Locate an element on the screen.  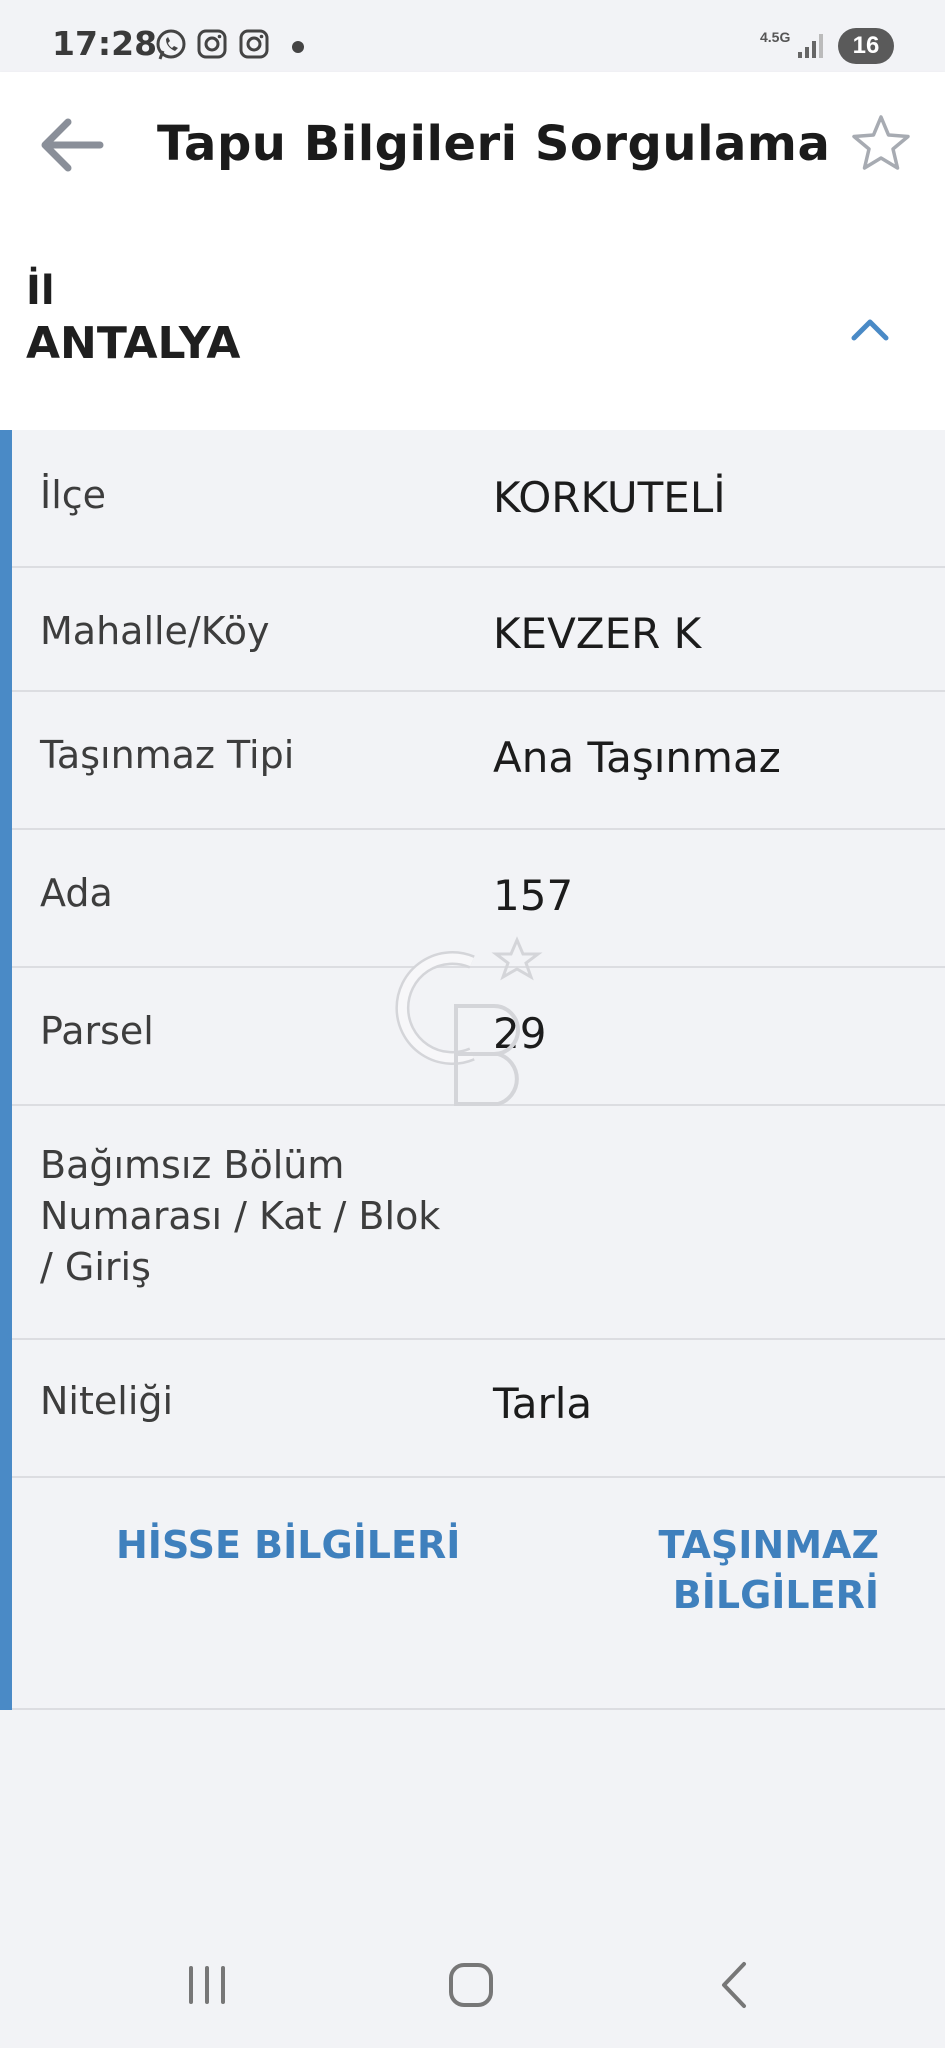
row-value: KORKUTELİ is located at coordinates (609, 497).